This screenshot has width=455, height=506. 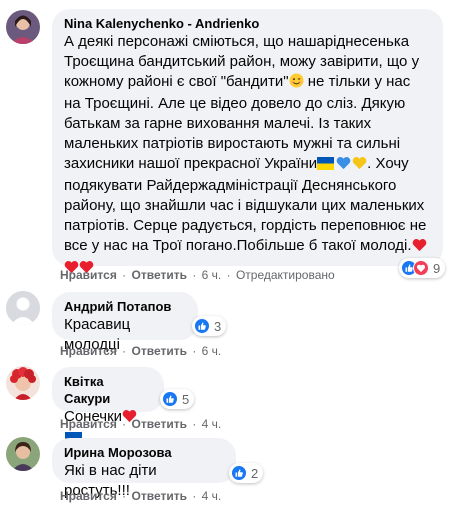 I want to click on wink-emoji, so click(x=296, y=83).